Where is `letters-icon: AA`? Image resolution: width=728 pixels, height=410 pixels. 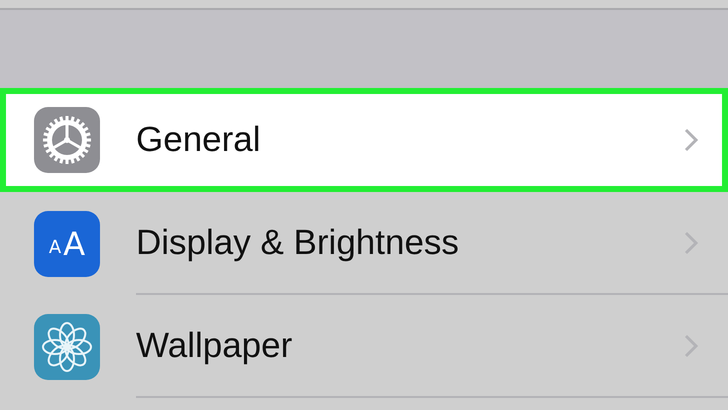
letters-icon: AA is located at coordinates (67, 243).